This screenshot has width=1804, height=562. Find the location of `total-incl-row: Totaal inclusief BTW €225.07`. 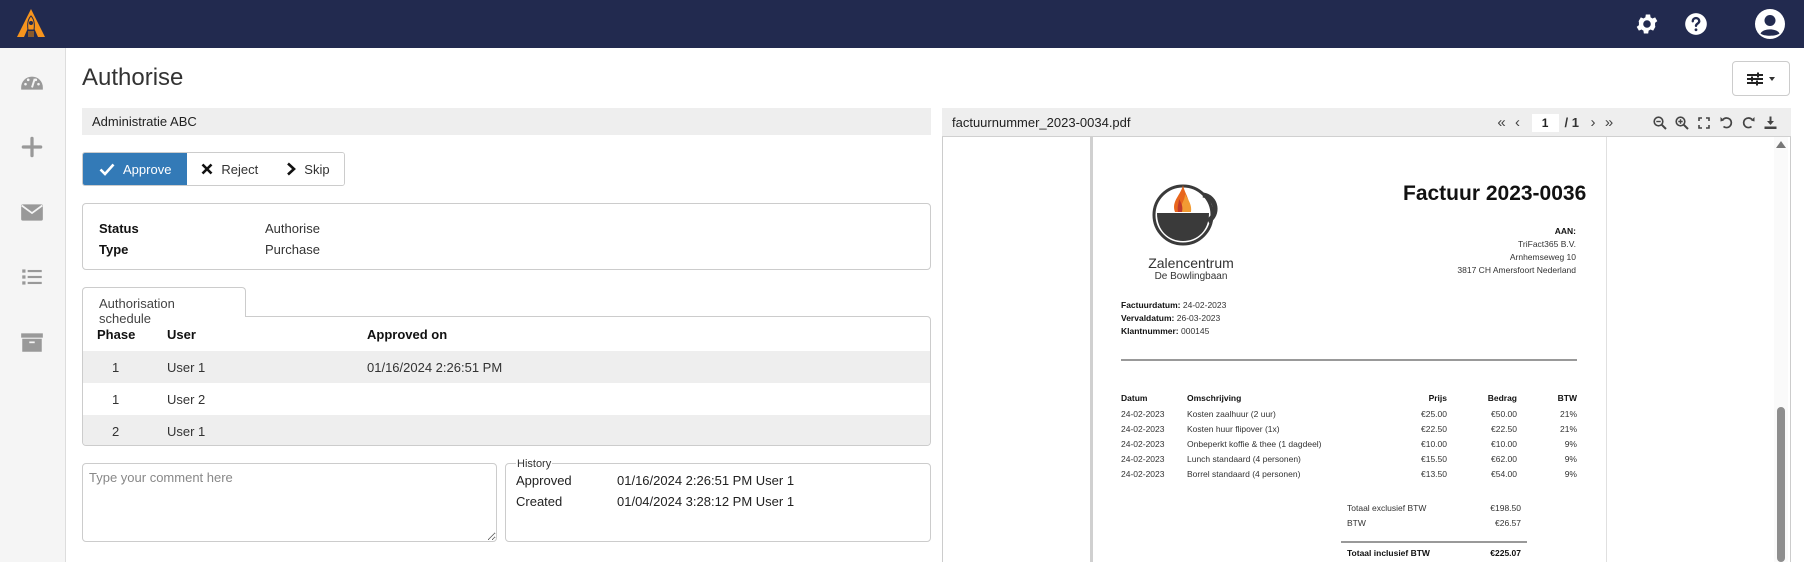

total-incl-row: Totaal inclusief BTW €225.07 is located at coordinates (1434, 555).